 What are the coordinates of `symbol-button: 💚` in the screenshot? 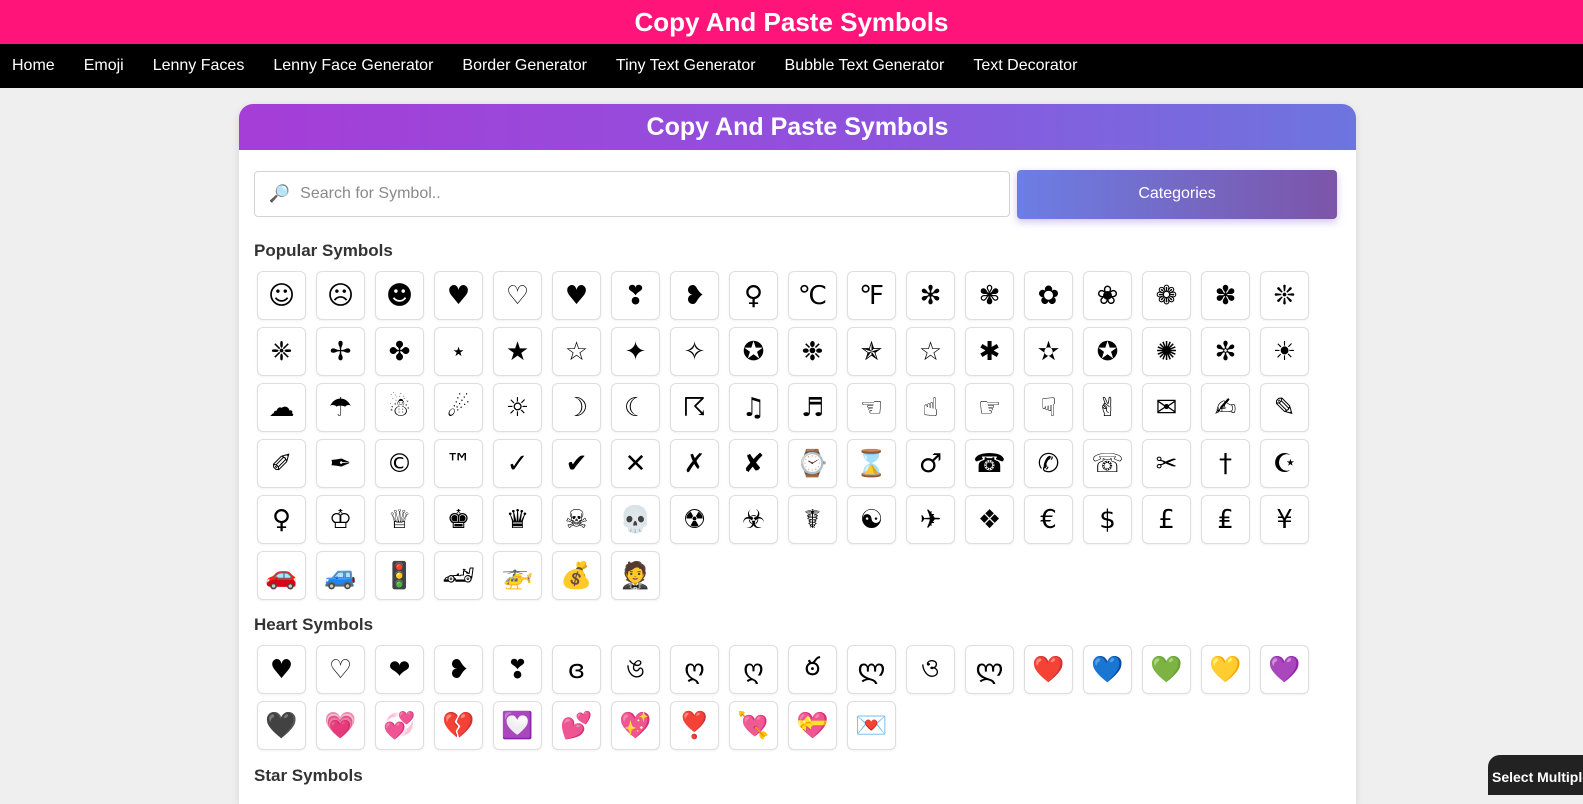 It's located at (1166, 669).